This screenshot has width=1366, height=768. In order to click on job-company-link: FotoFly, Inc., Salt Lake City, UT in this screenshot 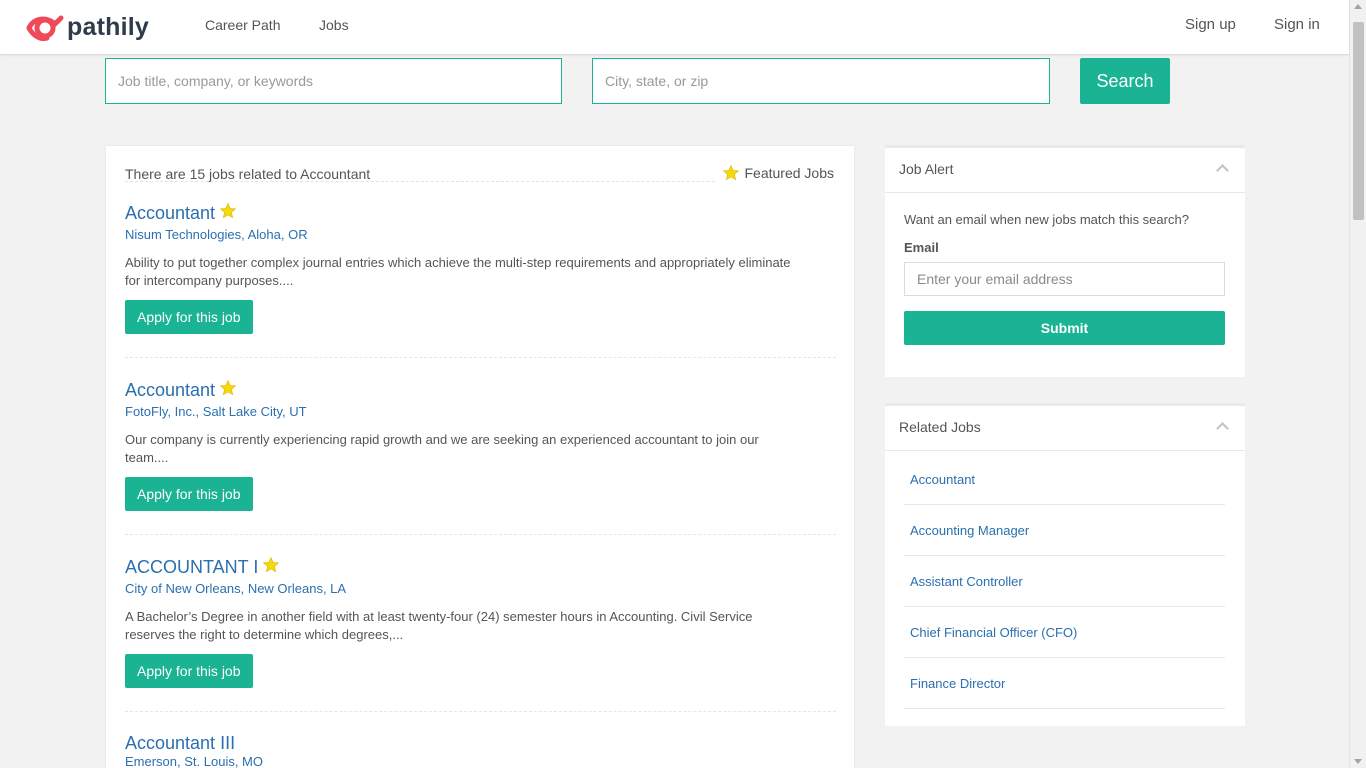, I will do `click(480, 413)`.